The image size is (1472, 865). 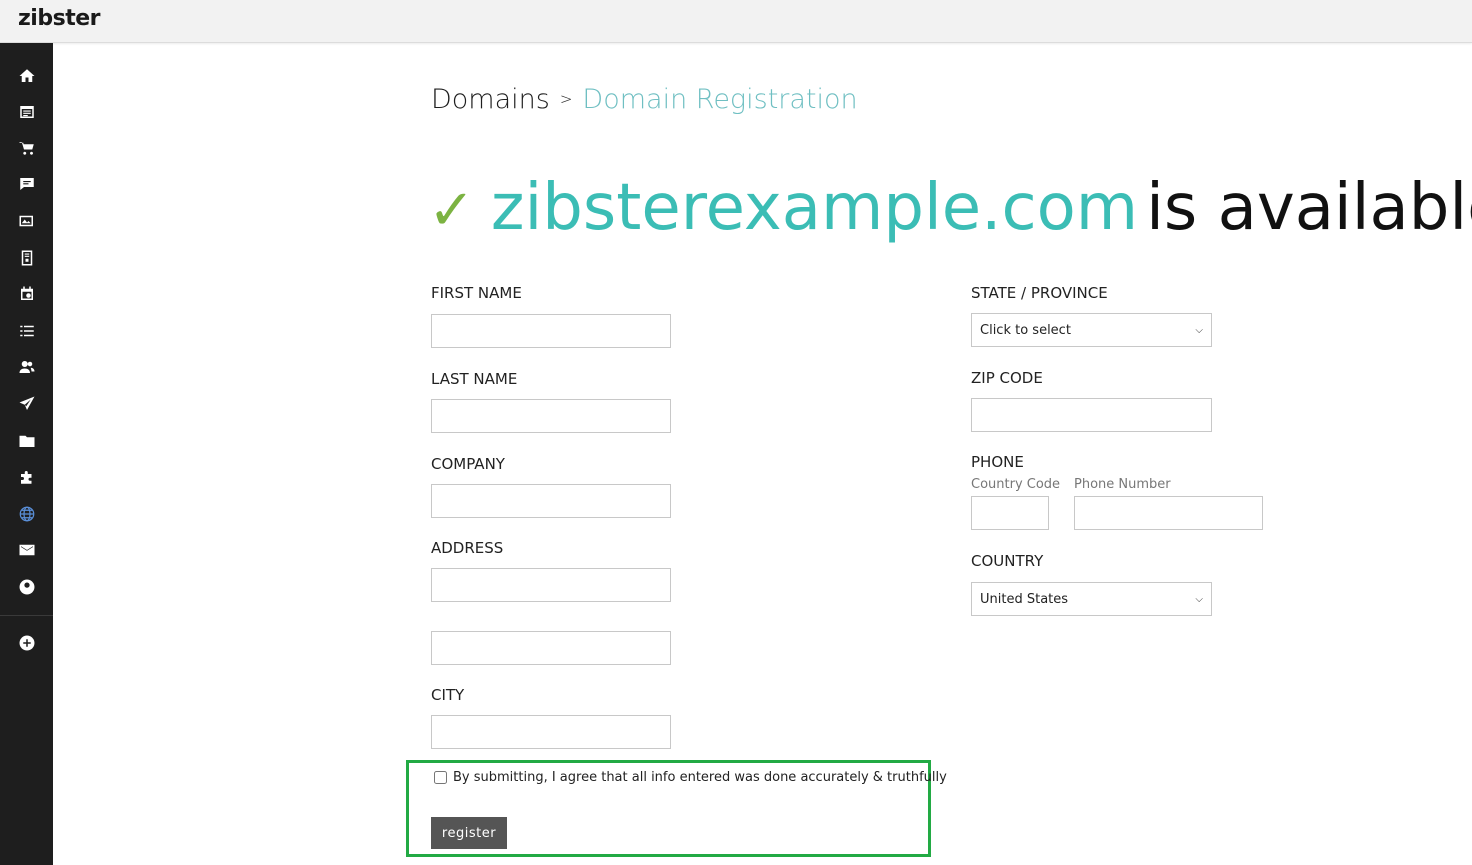 What do you see at coordinates (1007, 378) in the screenshot?
I see `zip-label: ZIP CODE` at bounding box center [1007, 378].